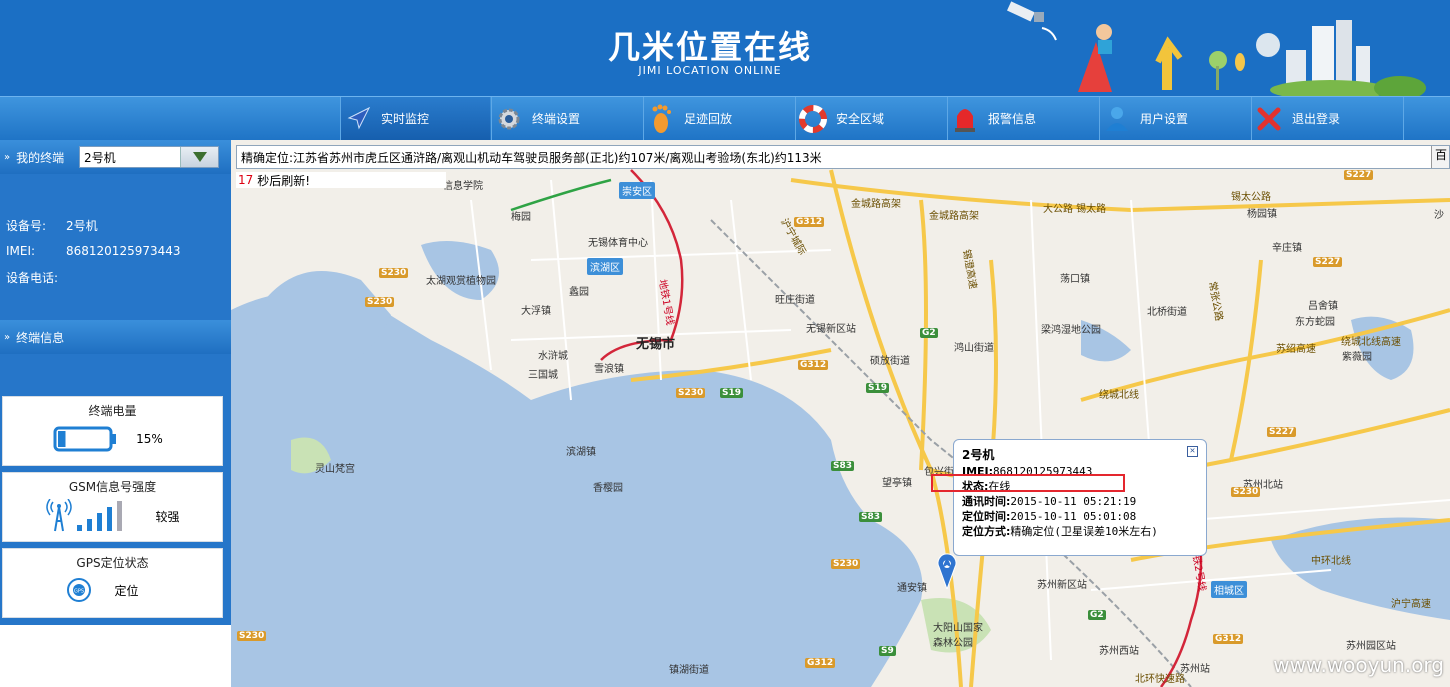  What do you see at coordinates (890, 361) in the screenshot?
I see `map-label: 硕放街道` at bounding box center [890, 361].